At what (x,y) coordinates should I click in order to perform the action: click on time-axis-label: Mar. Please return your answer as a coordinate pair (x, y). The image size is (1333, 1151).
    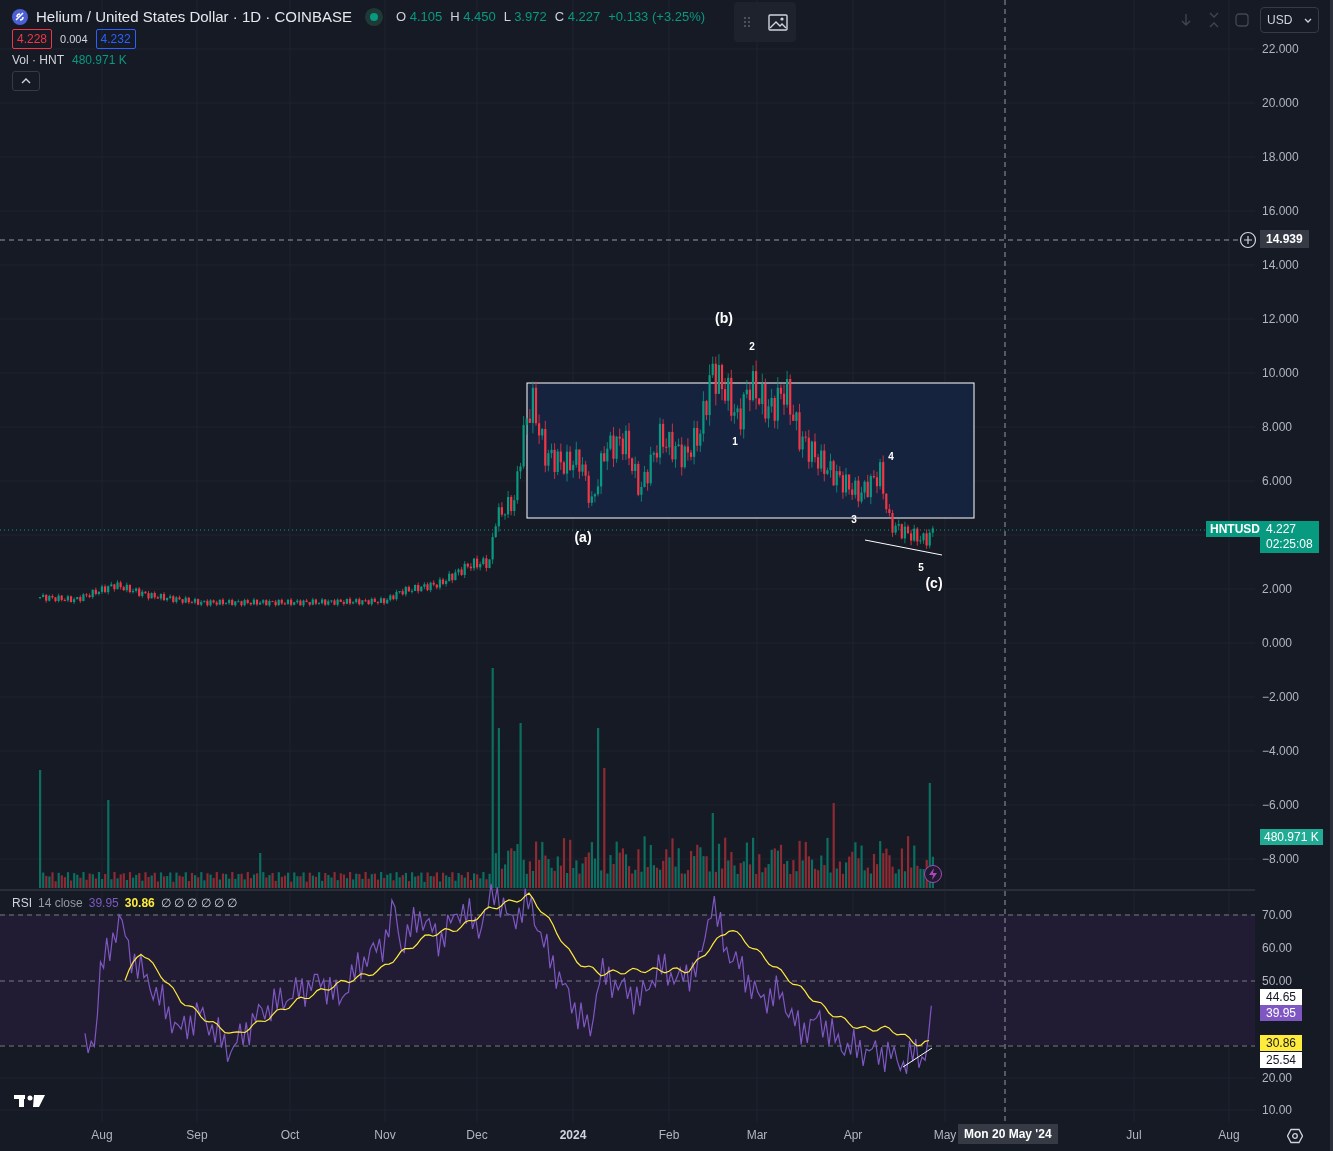
    Looking at the image, I should click on (757, 1135).